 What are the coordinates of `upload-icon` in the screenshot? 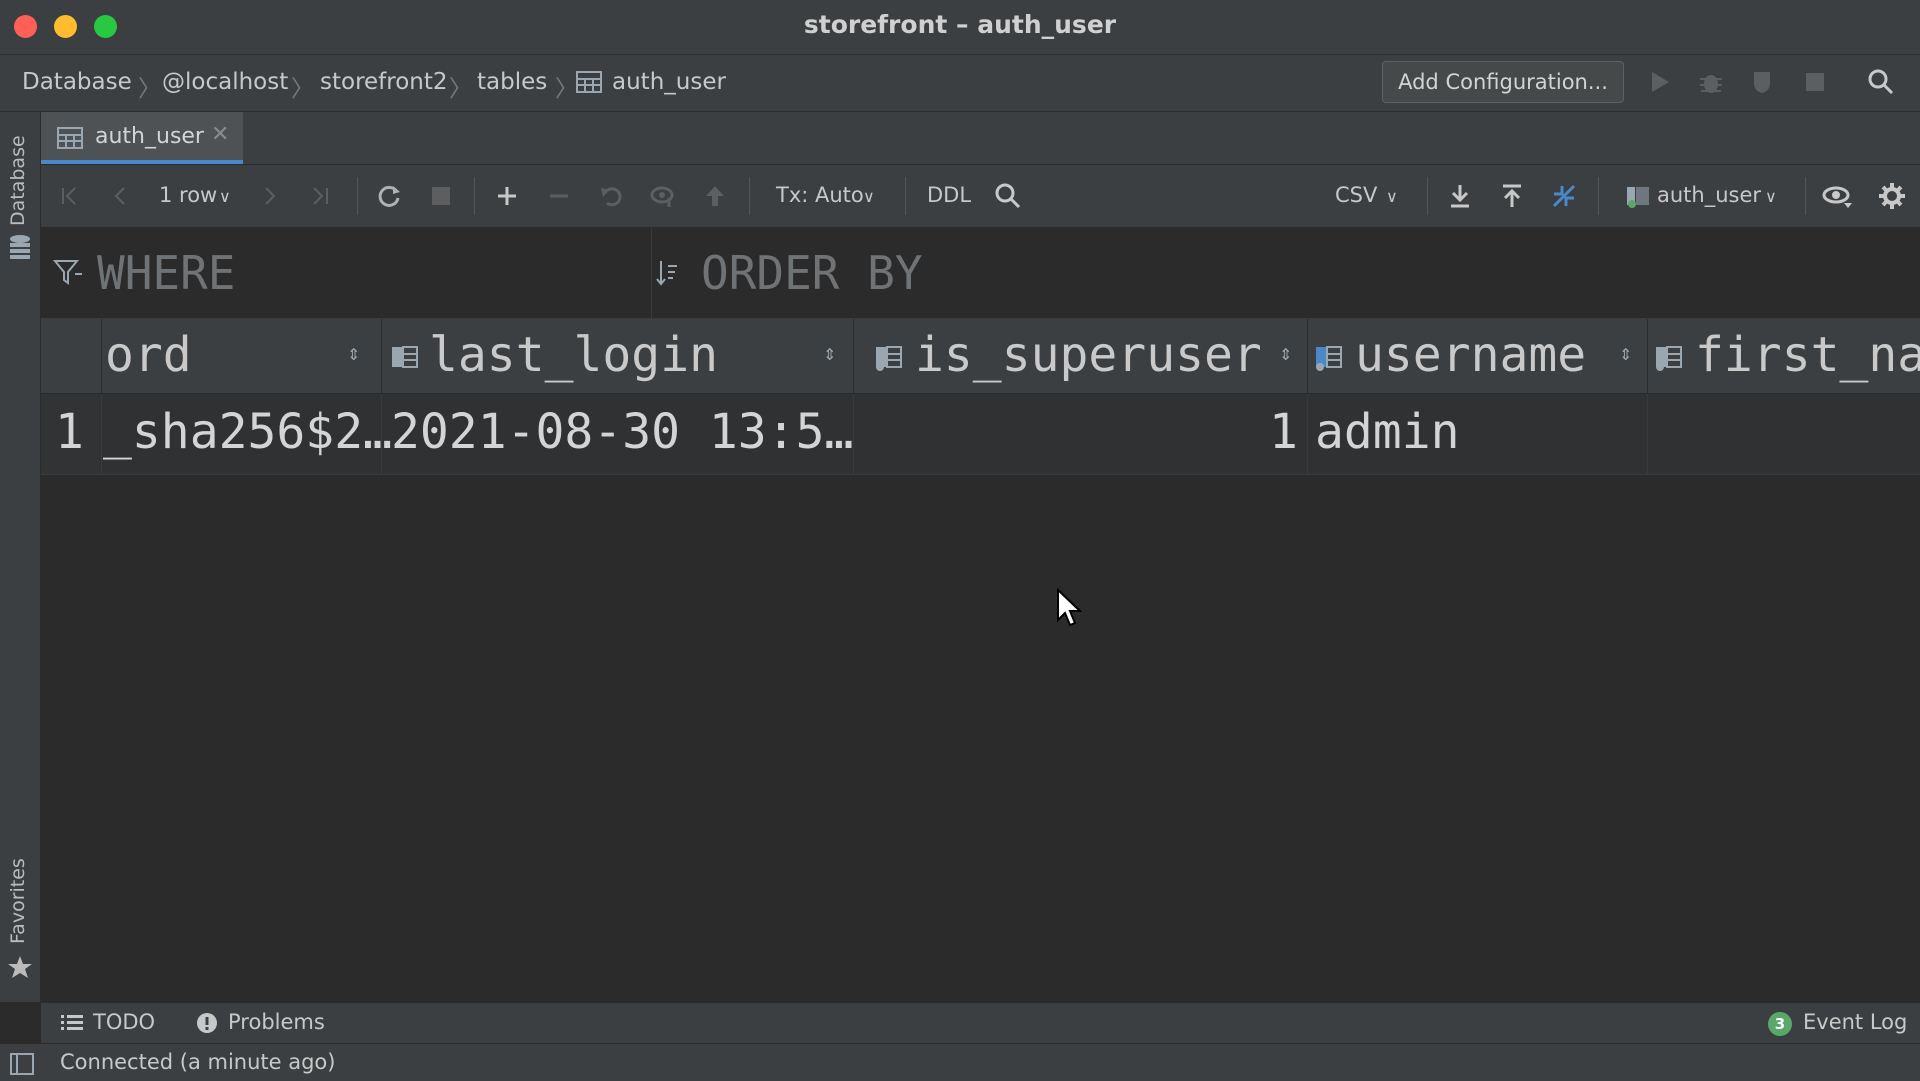 It's located at (1512, 196).